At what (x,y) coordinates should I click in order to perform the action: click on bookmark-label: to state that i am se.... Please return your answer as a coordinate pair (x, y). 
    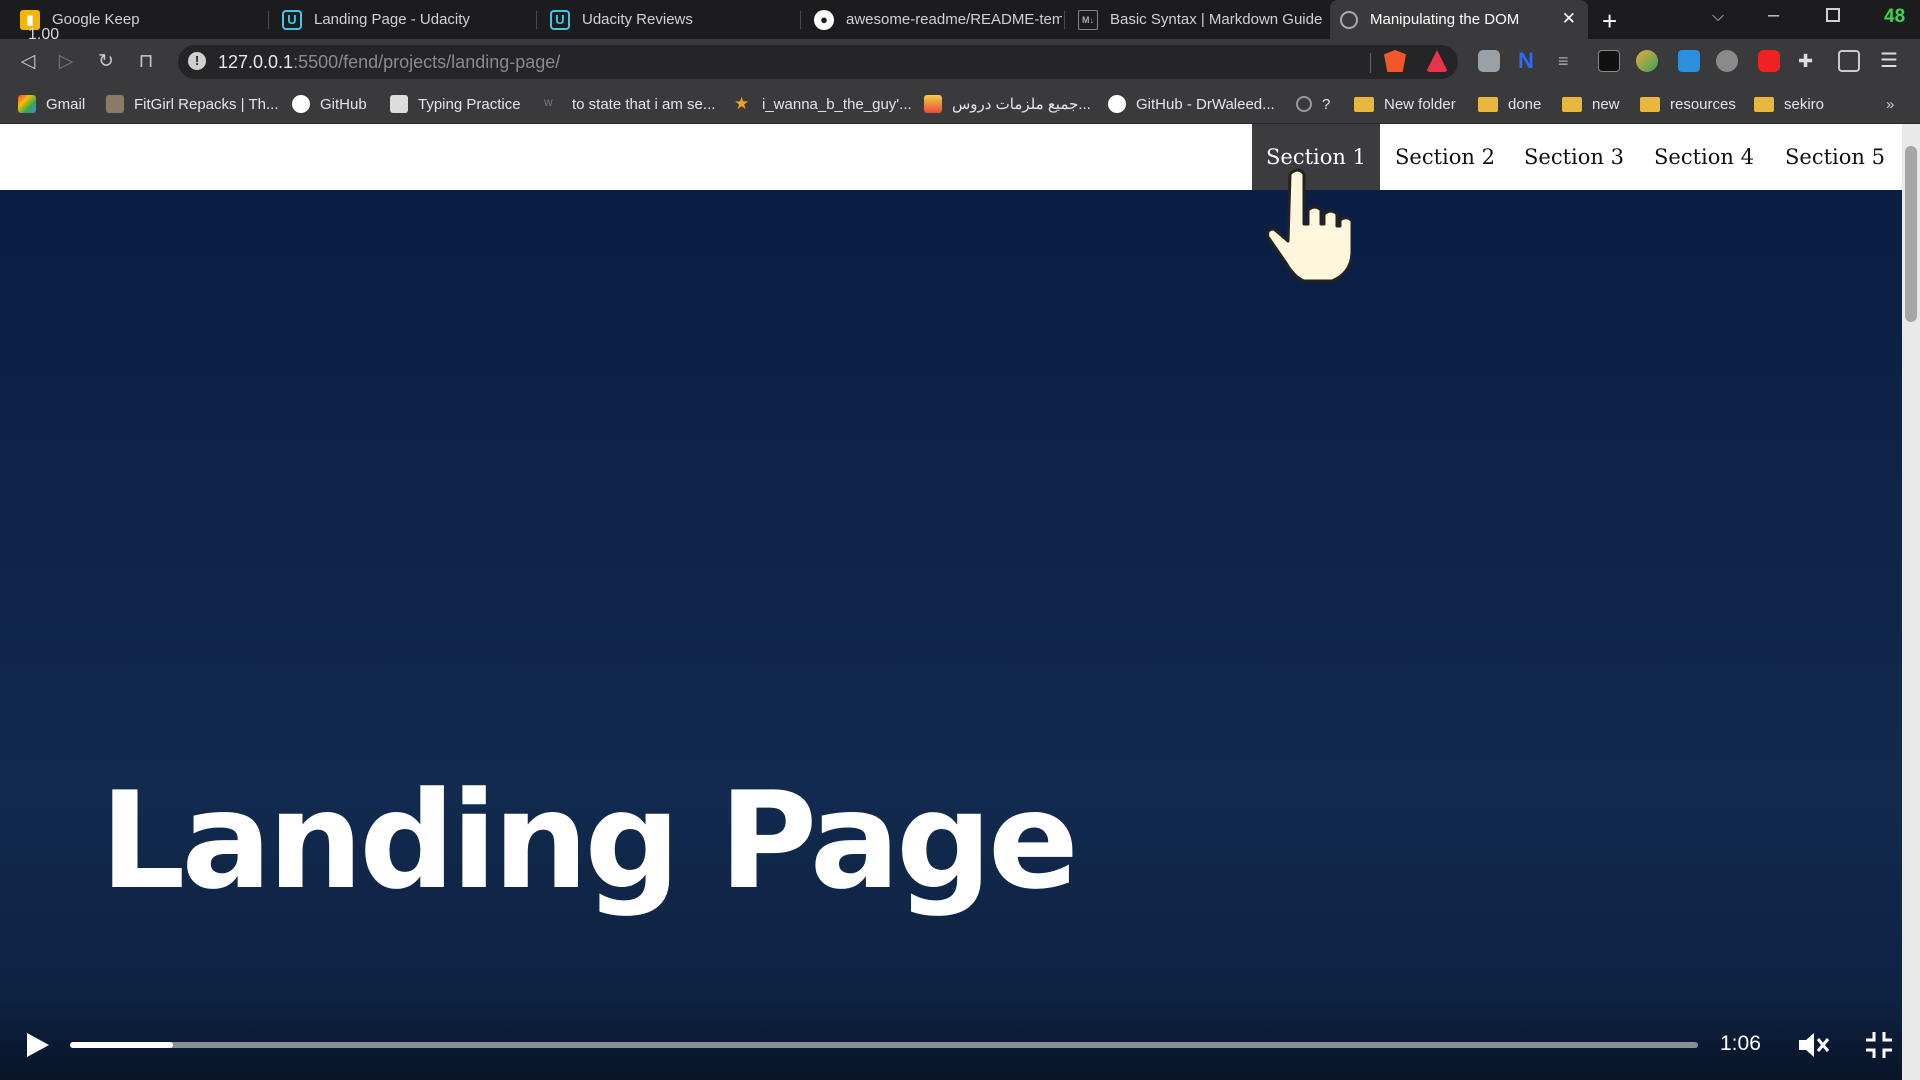
    Looking at the image, I should click on (644, 104).